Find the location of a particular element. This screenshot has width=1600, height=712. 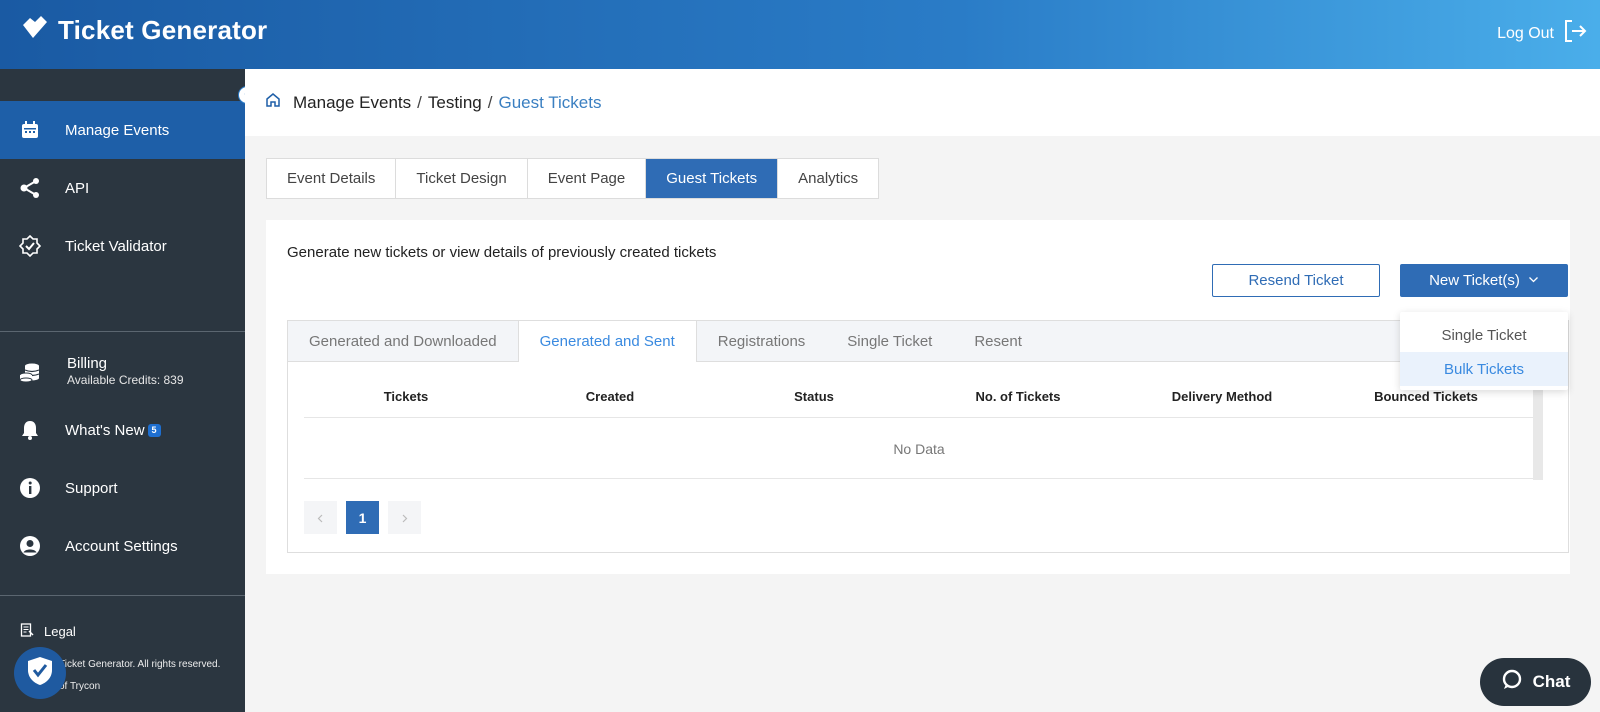

available-credits: Available Credits: 839 is located at coordinates (125, 380).